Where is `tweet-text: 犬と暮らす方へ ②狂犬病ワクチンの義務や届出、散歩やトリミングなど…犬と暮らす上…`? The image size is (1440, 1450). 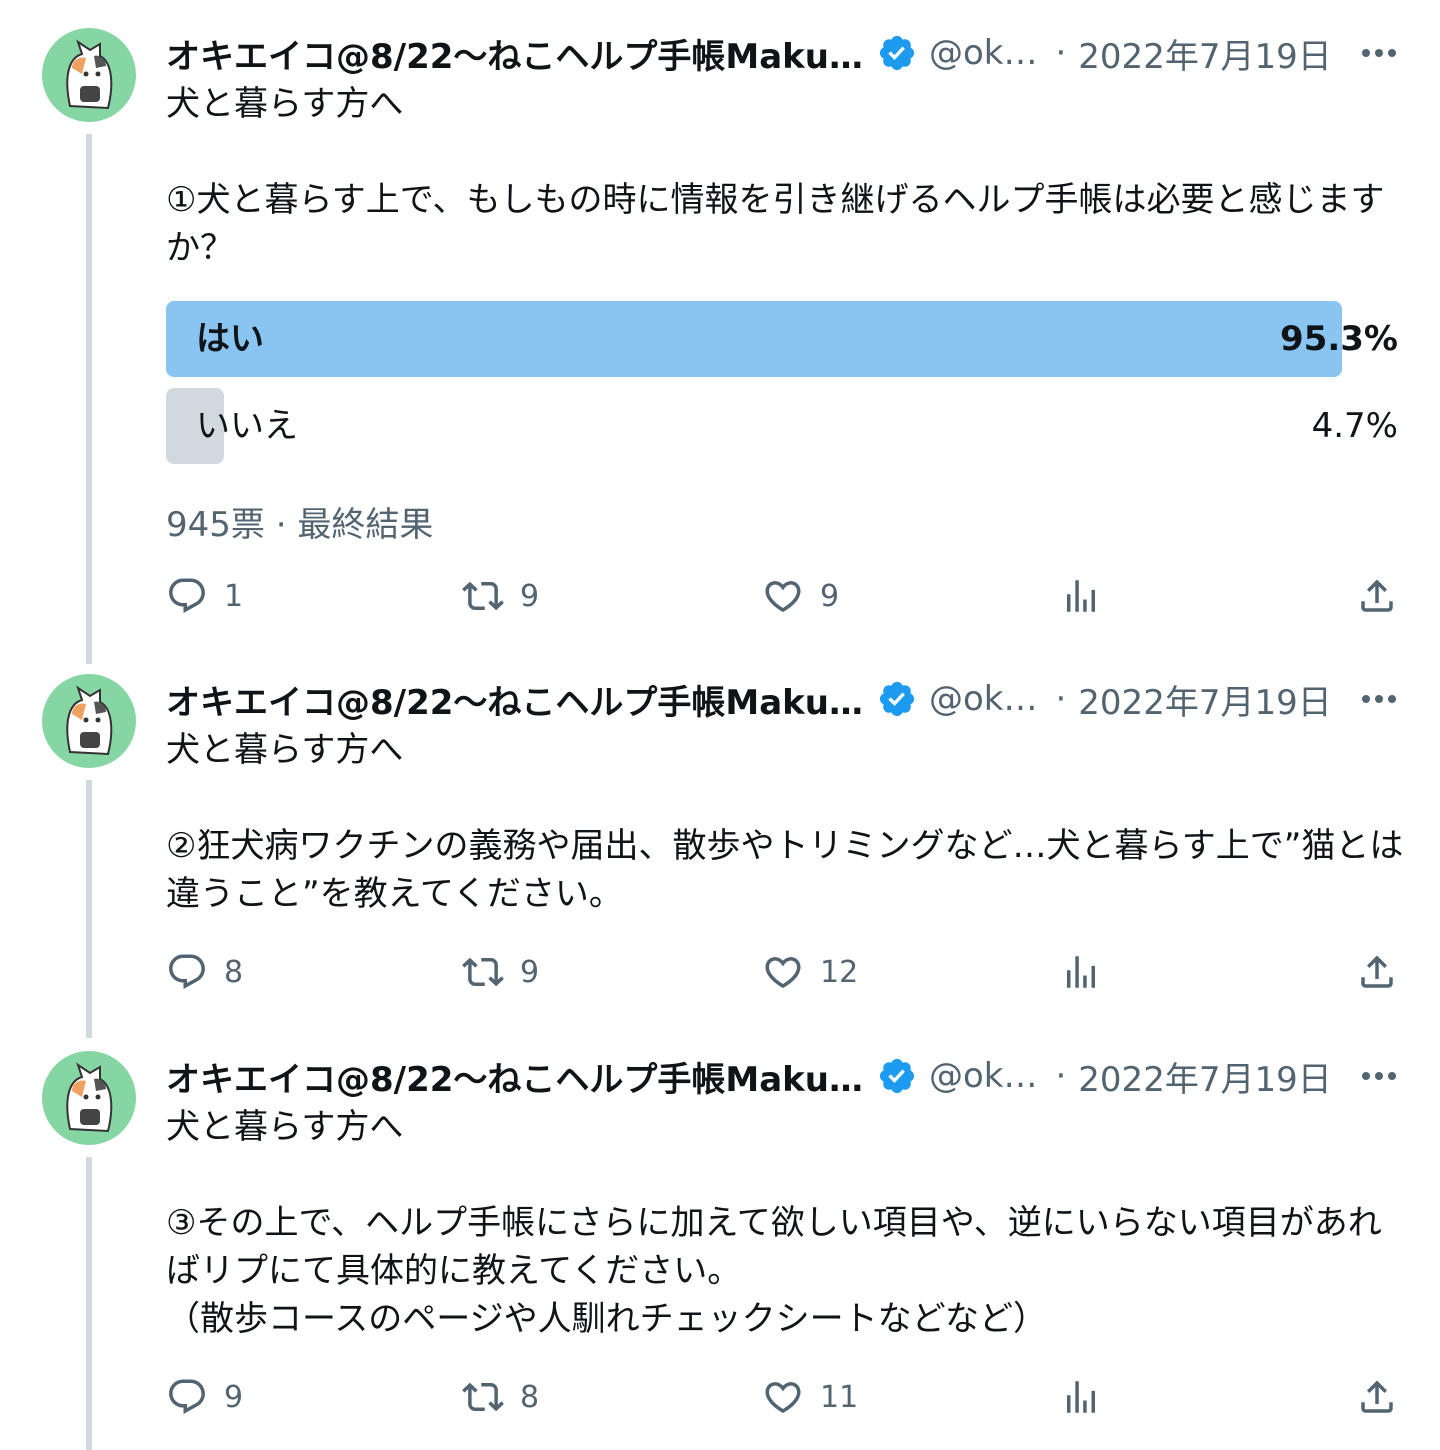
tweet-text: 犬と暮らす方へ ②狂犬病ワクチンの義務や届出、散歩やトリミングなど…犬と暮らす上… is located at coordinates (786, 822).